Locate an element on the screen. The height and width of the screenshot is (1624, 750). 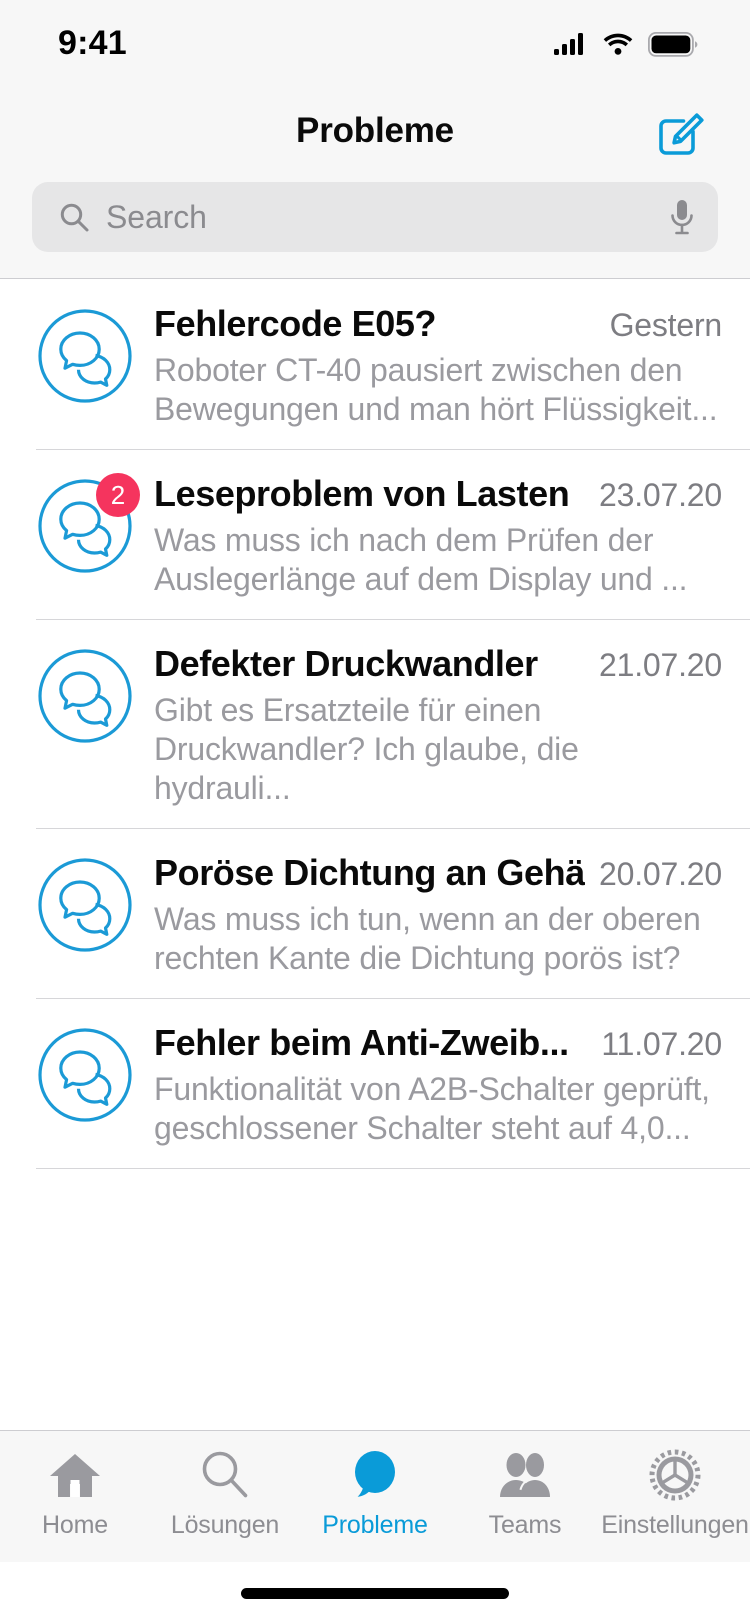
home-icon is located at coordinates (75, 1475).